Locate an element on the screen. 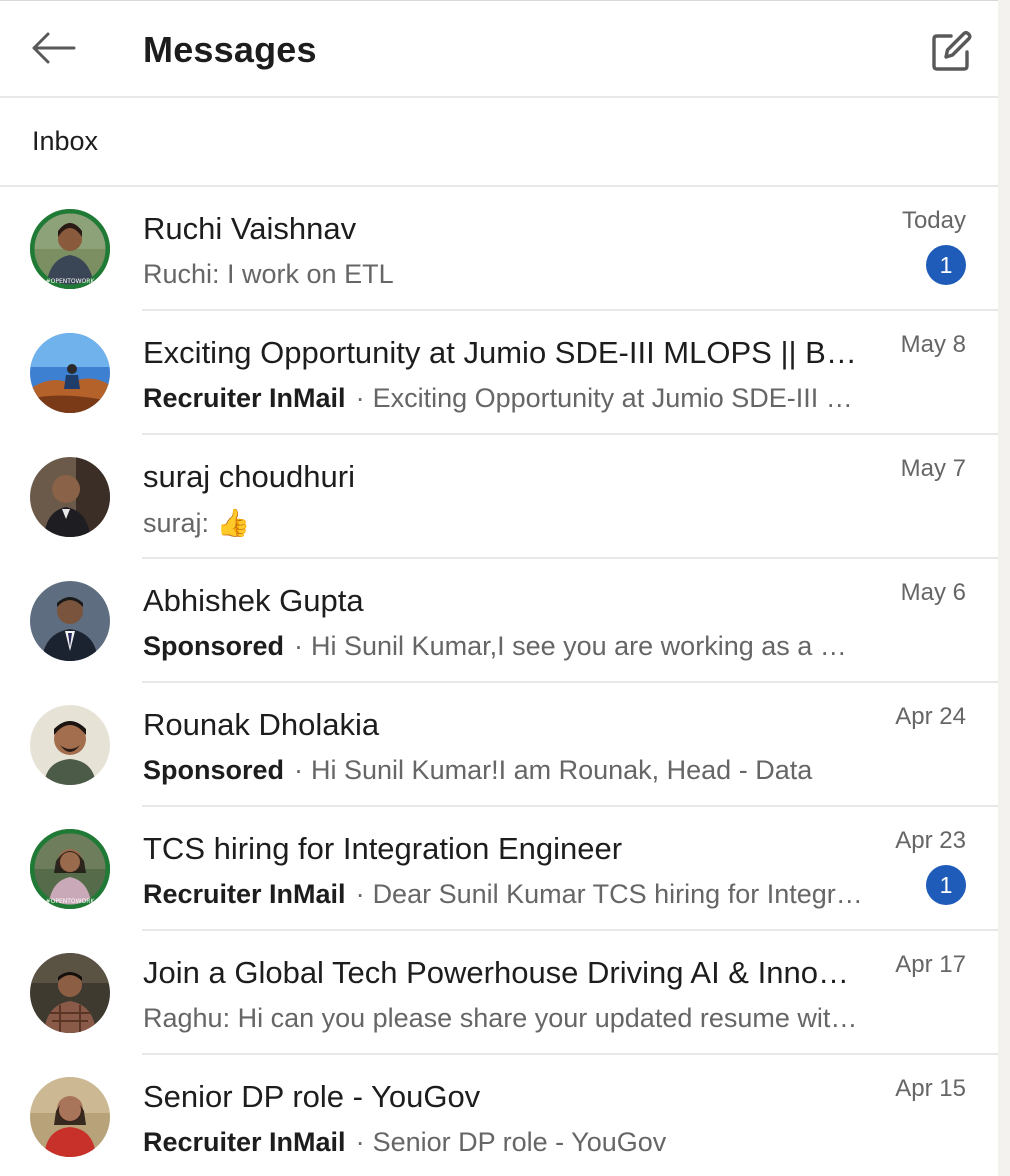  compose-button is located at coordinates (952, 51).